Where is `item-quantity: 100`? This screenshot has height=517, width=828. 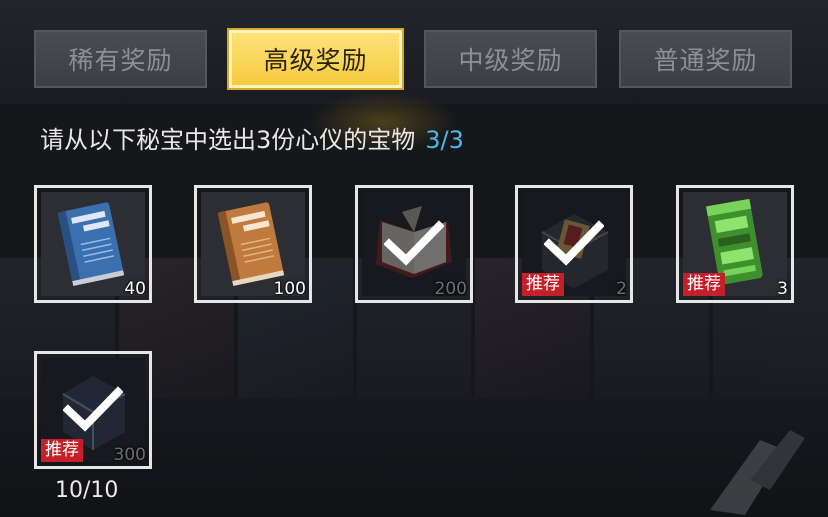
item-quantity: 100 is located at coordinates (289, 289).